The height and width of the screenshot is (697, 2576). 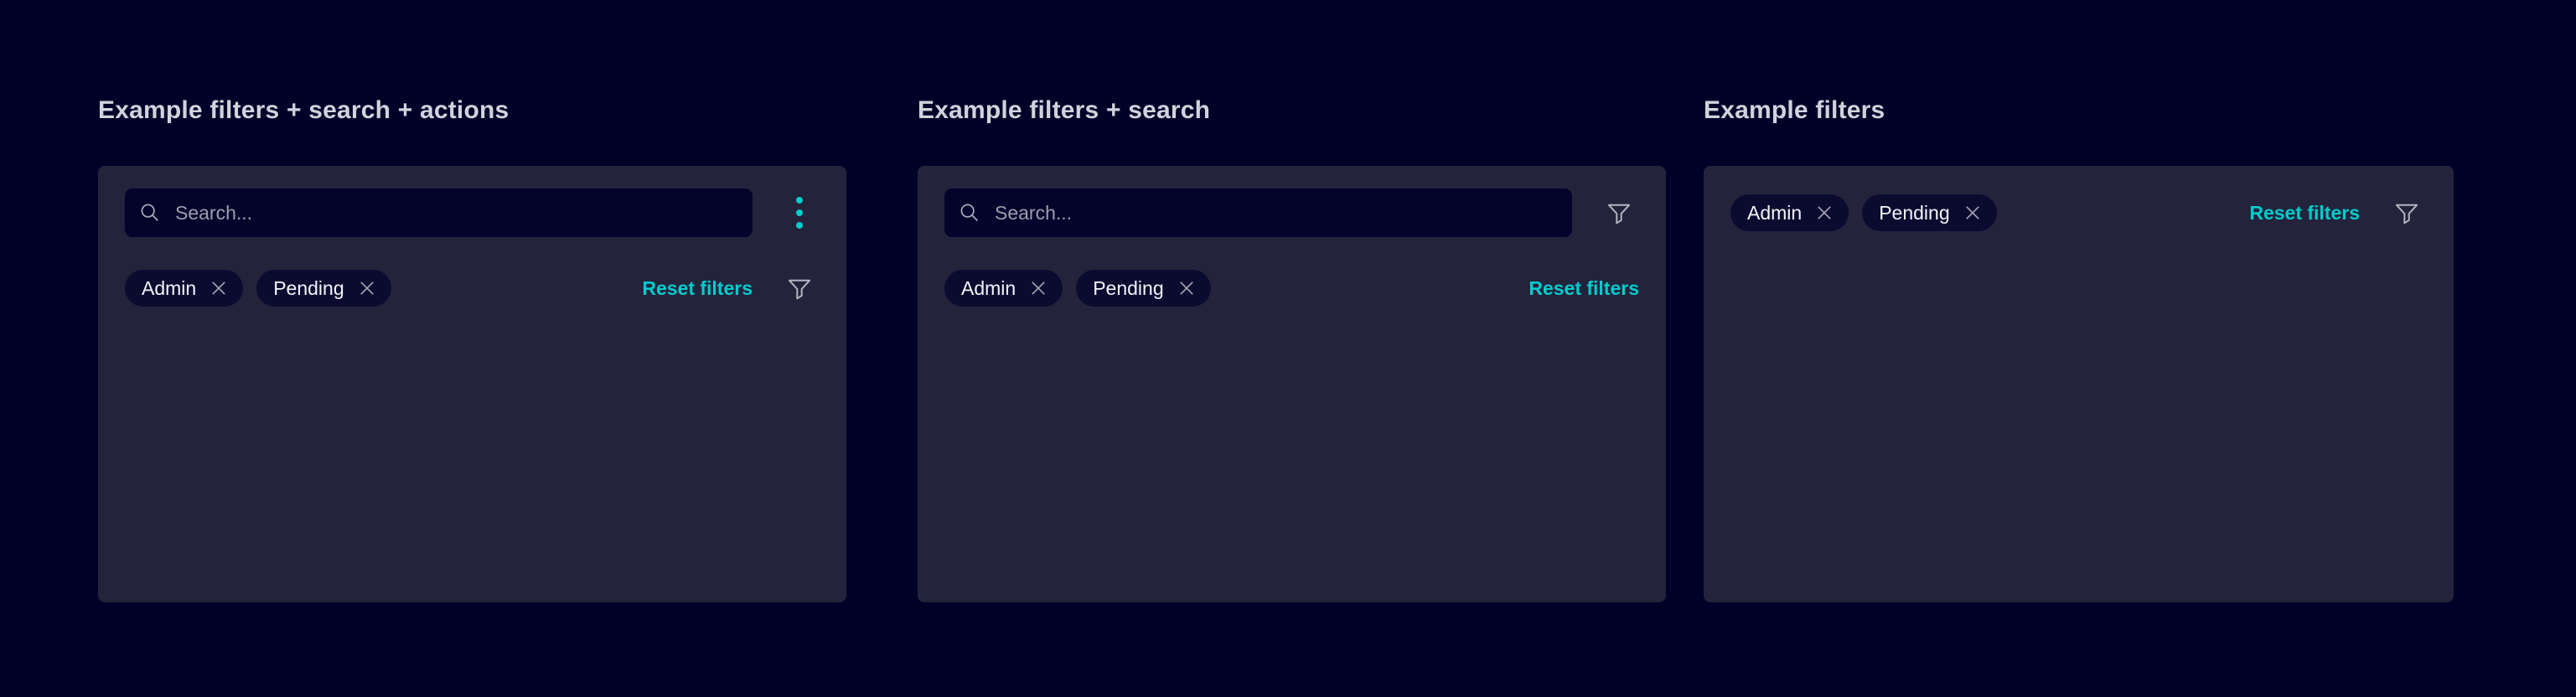 I want to click on kebab-menu-button, so click(x=799, y=213).